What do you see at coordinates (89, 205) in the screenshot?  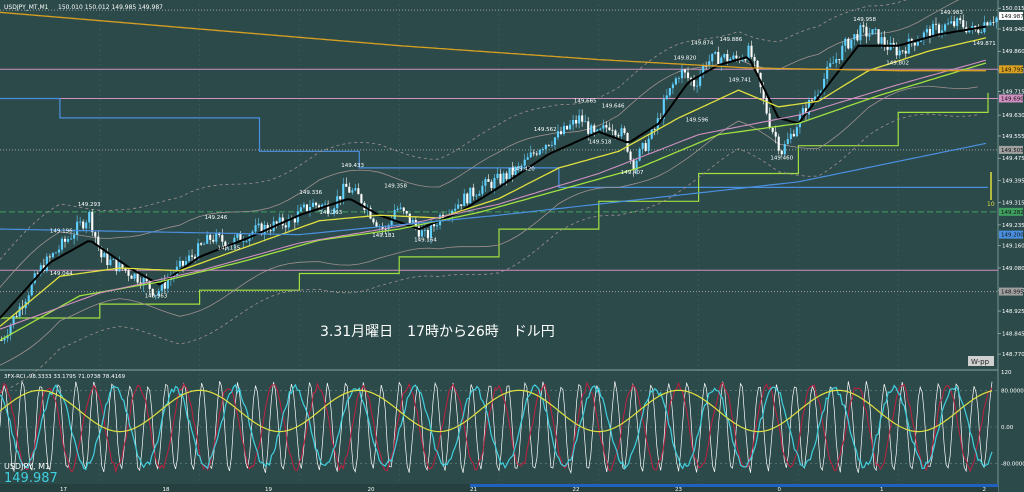 I see `price-label: 149.293` at bounding box center [89, 205].